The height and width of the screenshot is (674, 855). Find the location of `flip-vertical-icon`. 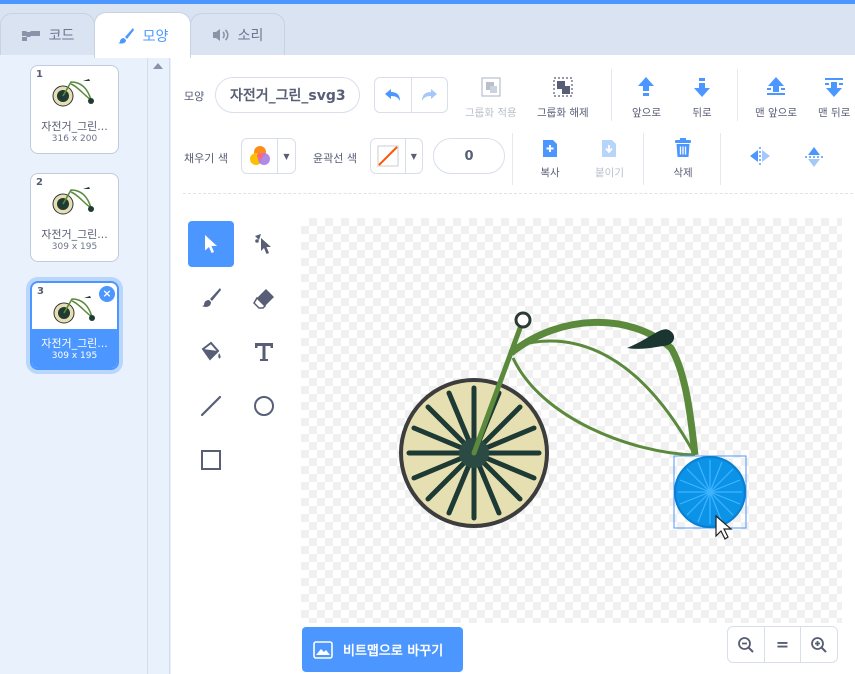

flip-vertical-icon is located at coordinates (814, 157).